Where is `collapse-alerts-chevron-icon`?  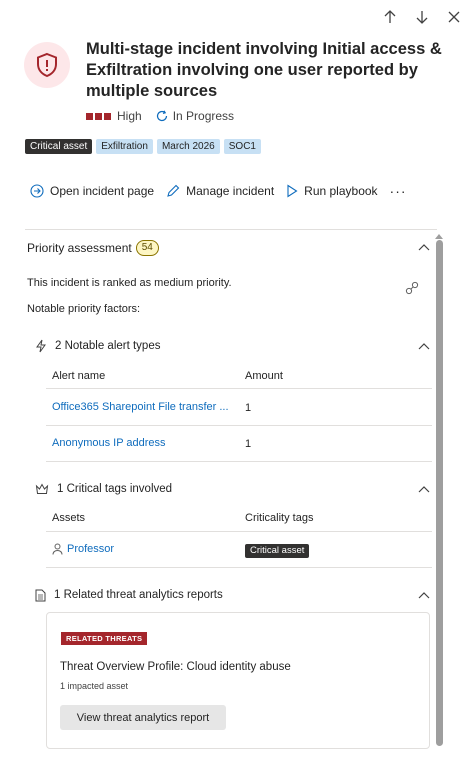 collapse-alerts-chevron-icon is located at coordinates (424, 346).